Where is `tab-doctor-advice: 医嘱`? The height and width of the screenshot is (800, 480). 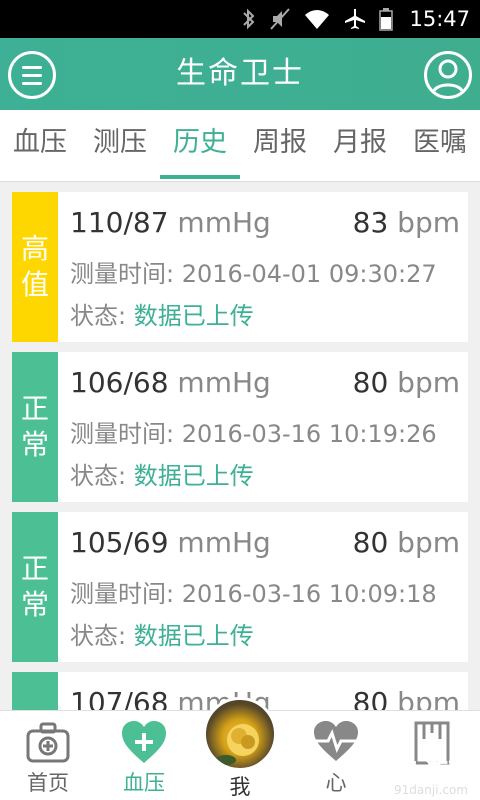
tab-doctor-advice: 医嘱 is located at coordinates (440, 145).